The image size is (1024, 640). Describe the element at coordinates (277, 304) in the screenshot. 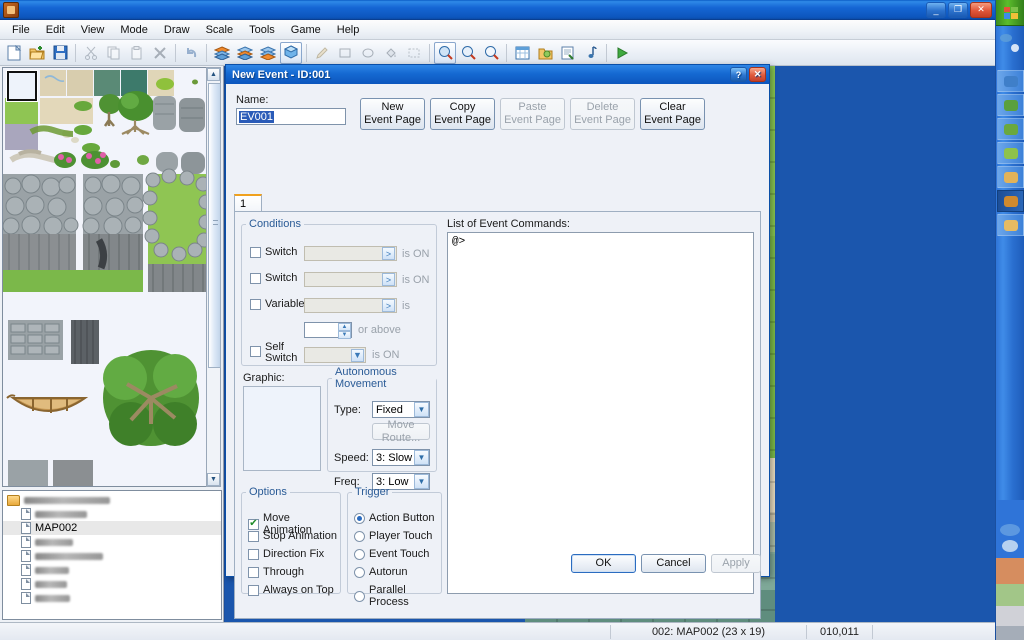

I see `condition-variable: Variable` at that location.